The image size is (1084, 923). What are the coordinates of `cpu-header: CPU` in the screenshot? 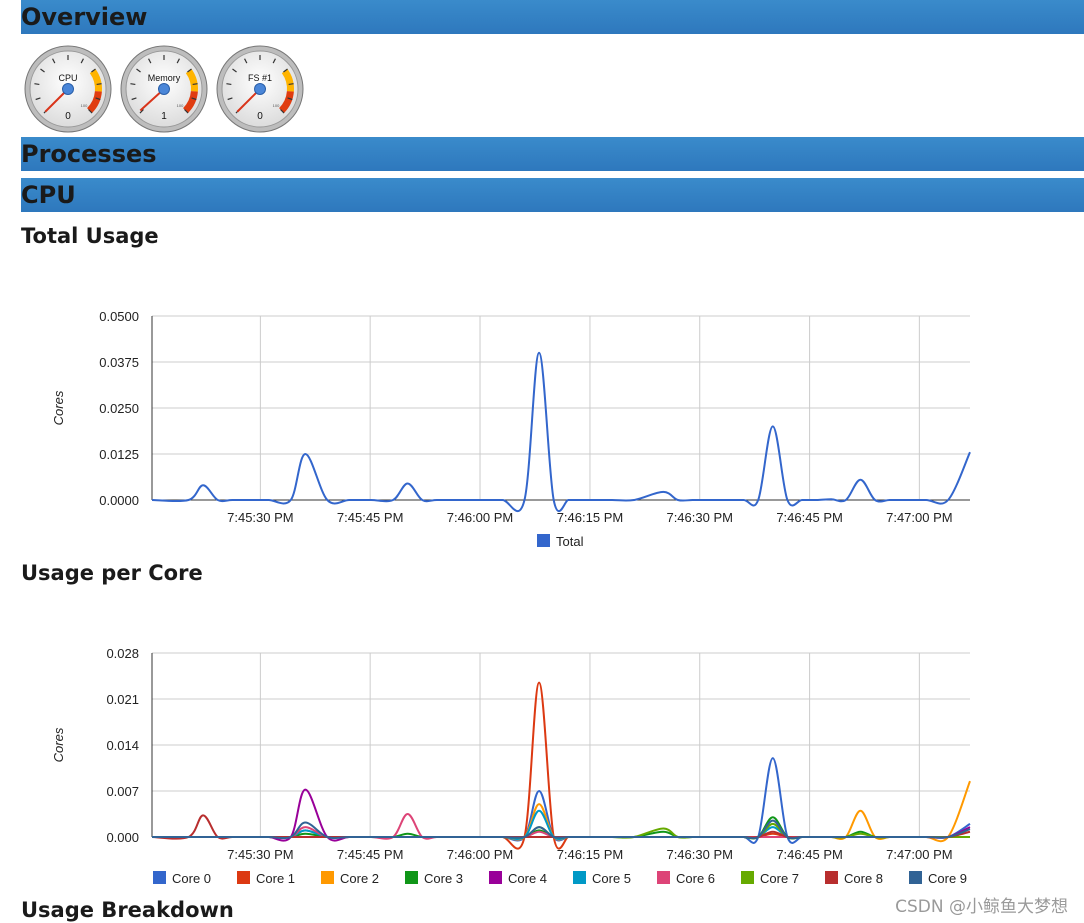 It's located at (552, 195).